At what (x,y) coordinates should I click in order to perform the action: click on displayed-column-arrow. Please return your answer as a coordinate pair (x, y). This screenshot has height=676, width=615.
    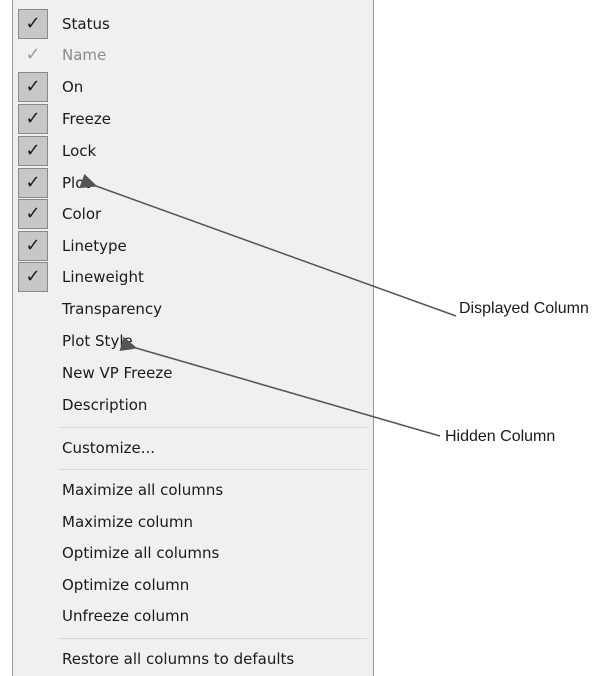
    Looking at the image, I should click on (268, 245).